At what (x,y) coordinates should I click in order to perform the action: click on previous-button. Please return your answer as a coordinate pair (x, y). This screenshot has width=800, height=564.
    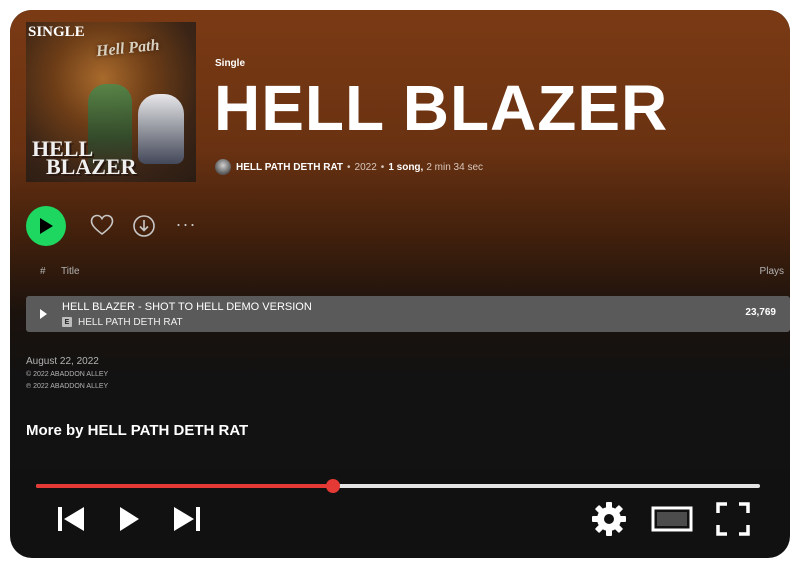
    Looking at the image, I should click on (71, 519).